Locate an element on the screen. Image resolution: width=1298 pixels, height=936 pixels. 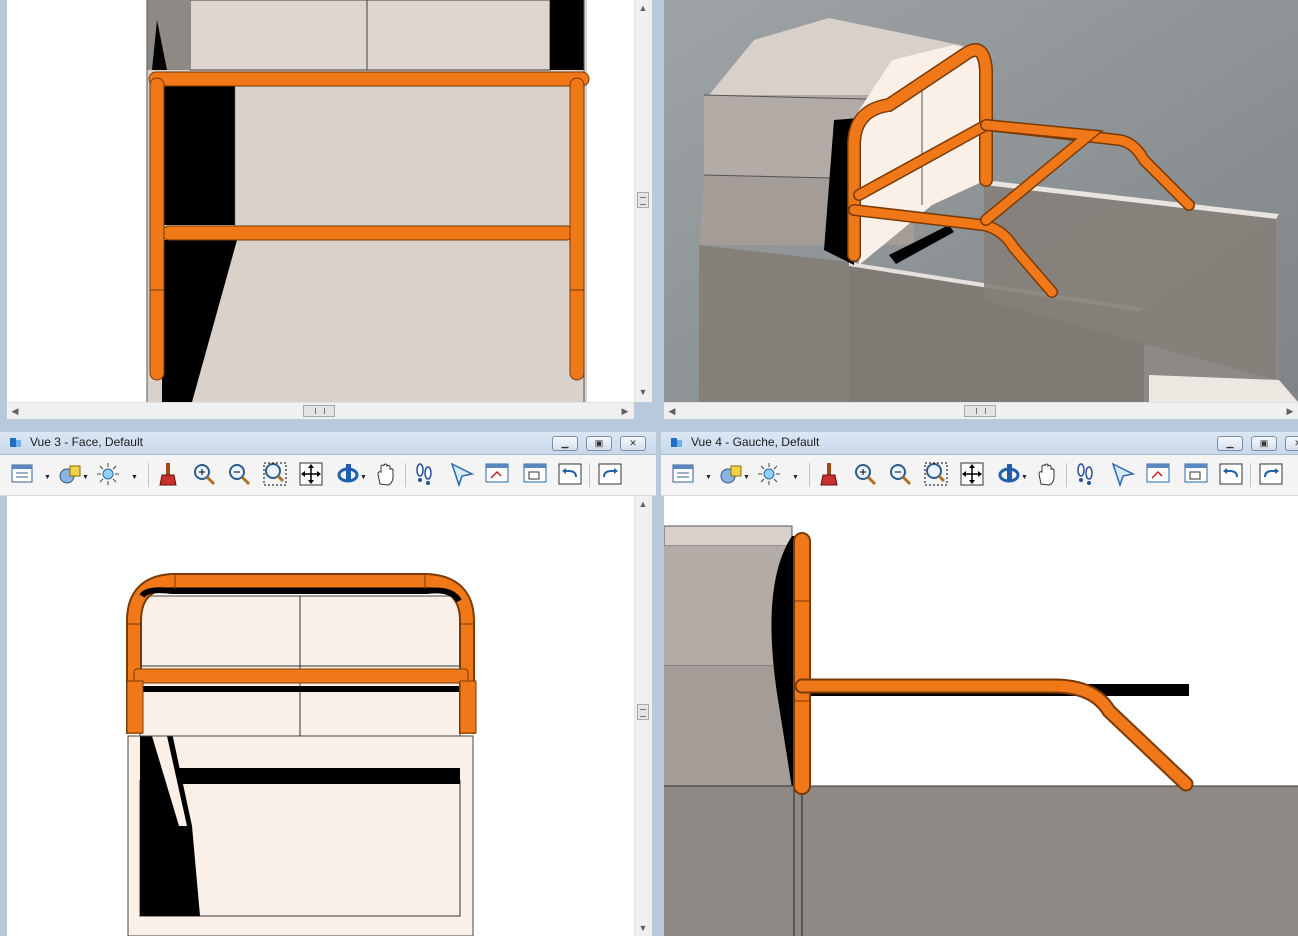
walk-icon is located at coordinates (1085, 474).